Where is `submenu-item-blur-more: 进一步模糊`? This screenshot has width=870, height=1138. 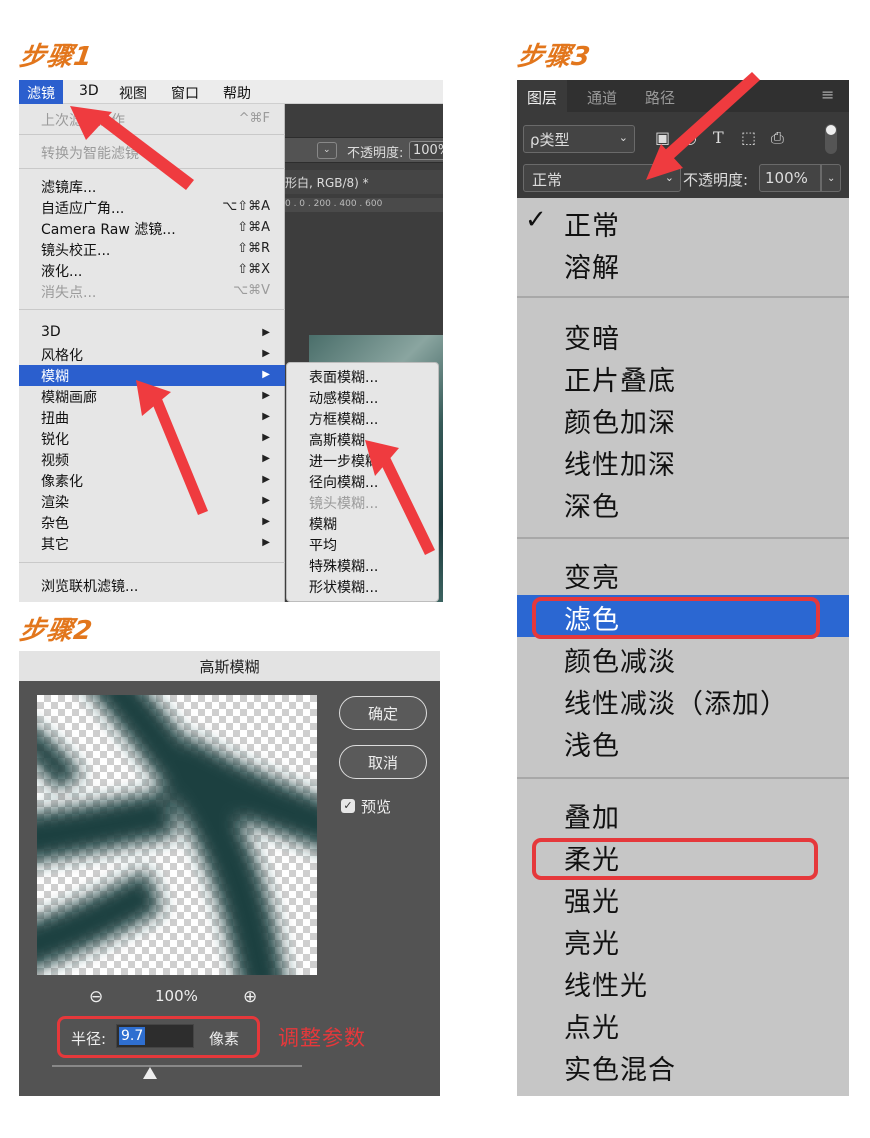 submenu-item-blur-more: 进一步模糊 is located at coordinates (344, 461).